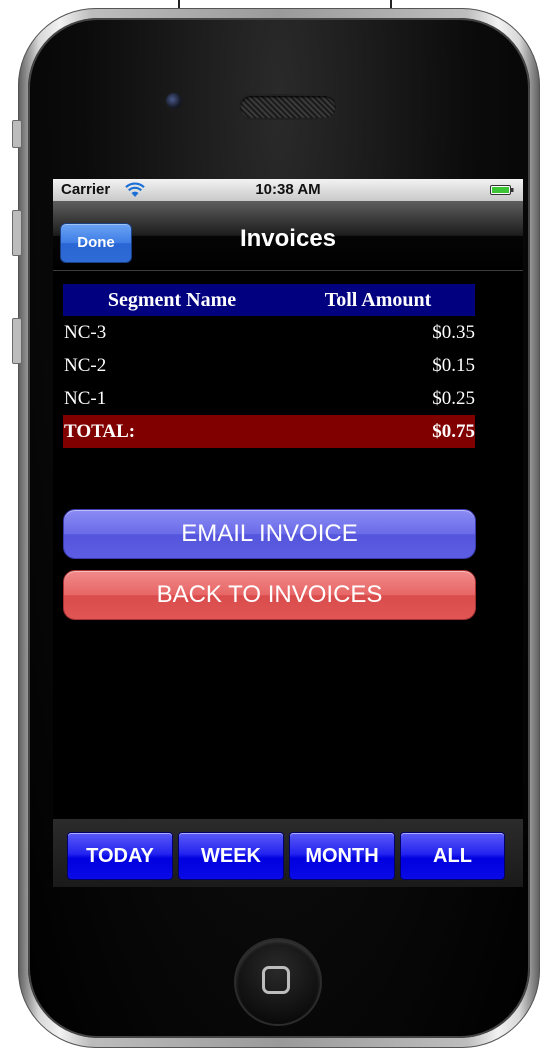  I want to click on clock: 10:38 AM, so click(288, 189).